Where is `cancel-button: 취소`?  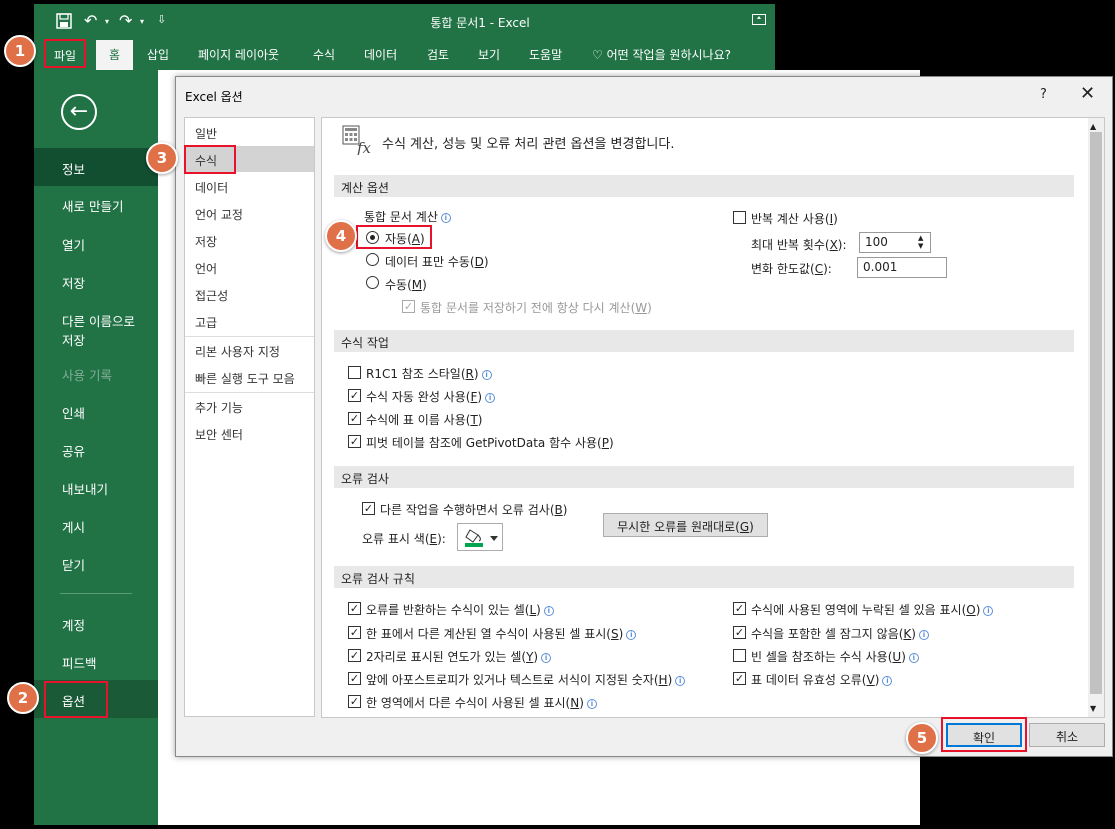
cancel-button: 취소 is located at coordinates (1067, 735).